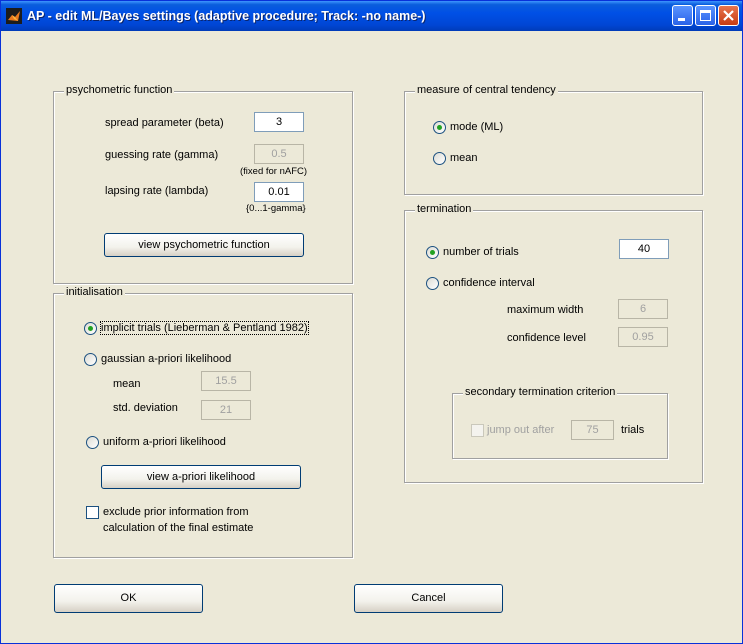  What do you see at coordinates (226, 381) in the screenshot?
I see `prior-mean-input: 15.5` at bounding box center [226, 381].